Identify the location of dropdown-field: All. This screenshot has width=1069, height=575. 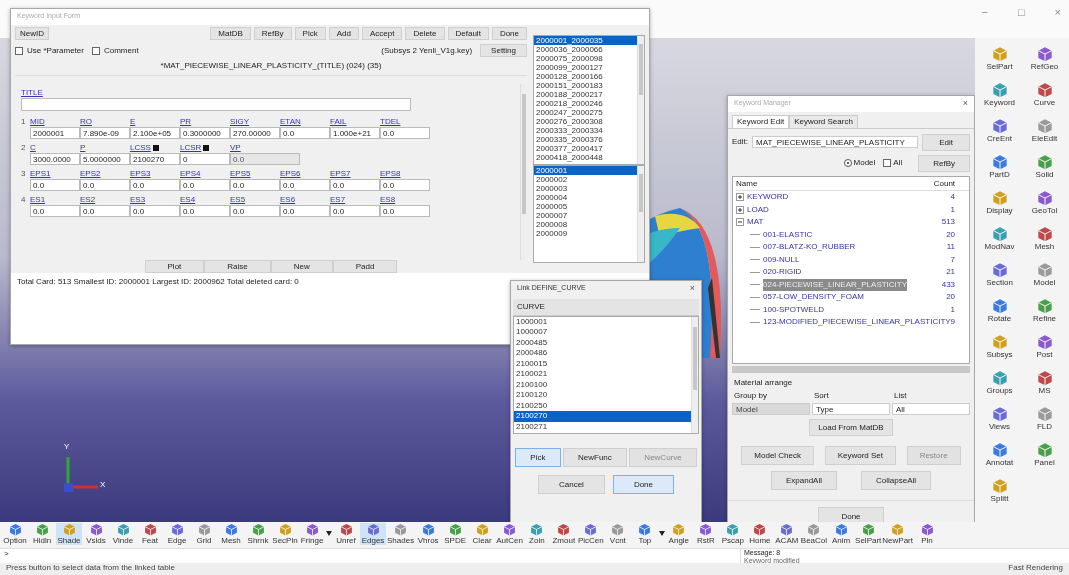
(931, 408).